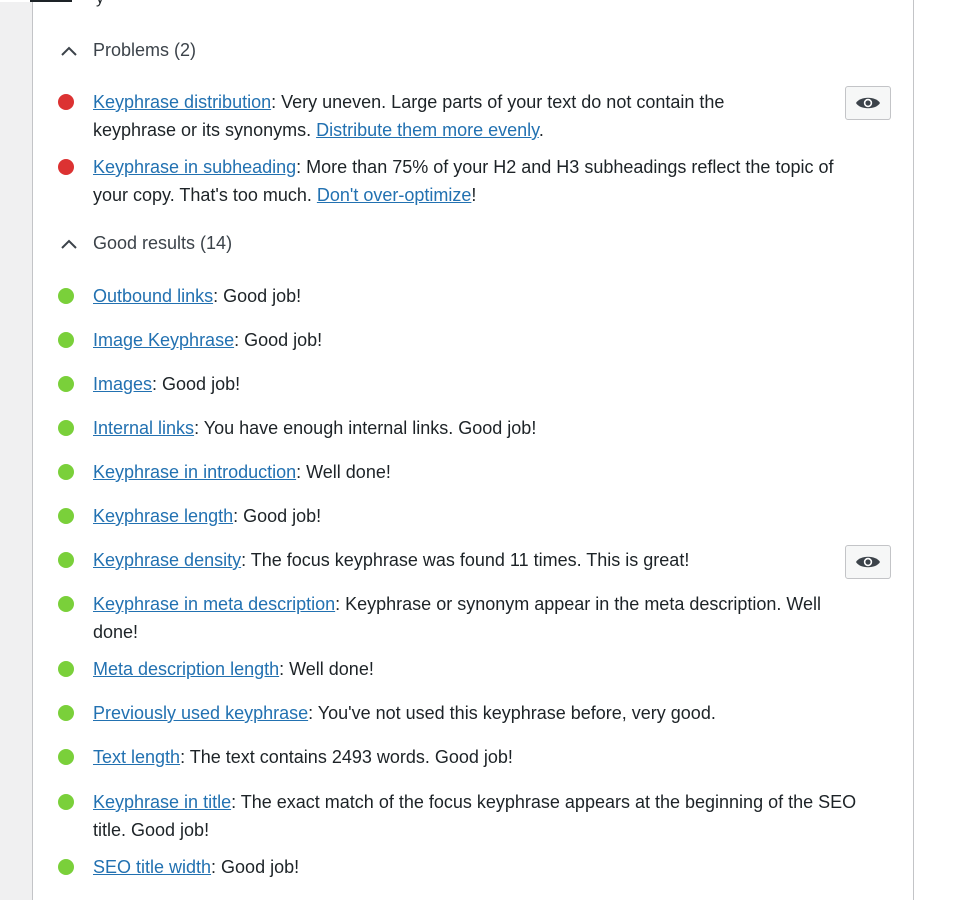 This screenshot has height=900, width=964. What do you see at coordinates (475, 516) in the screenshot?
I see `good-text: Keyphrase length: Good job!` at bounding box center [475, 516].